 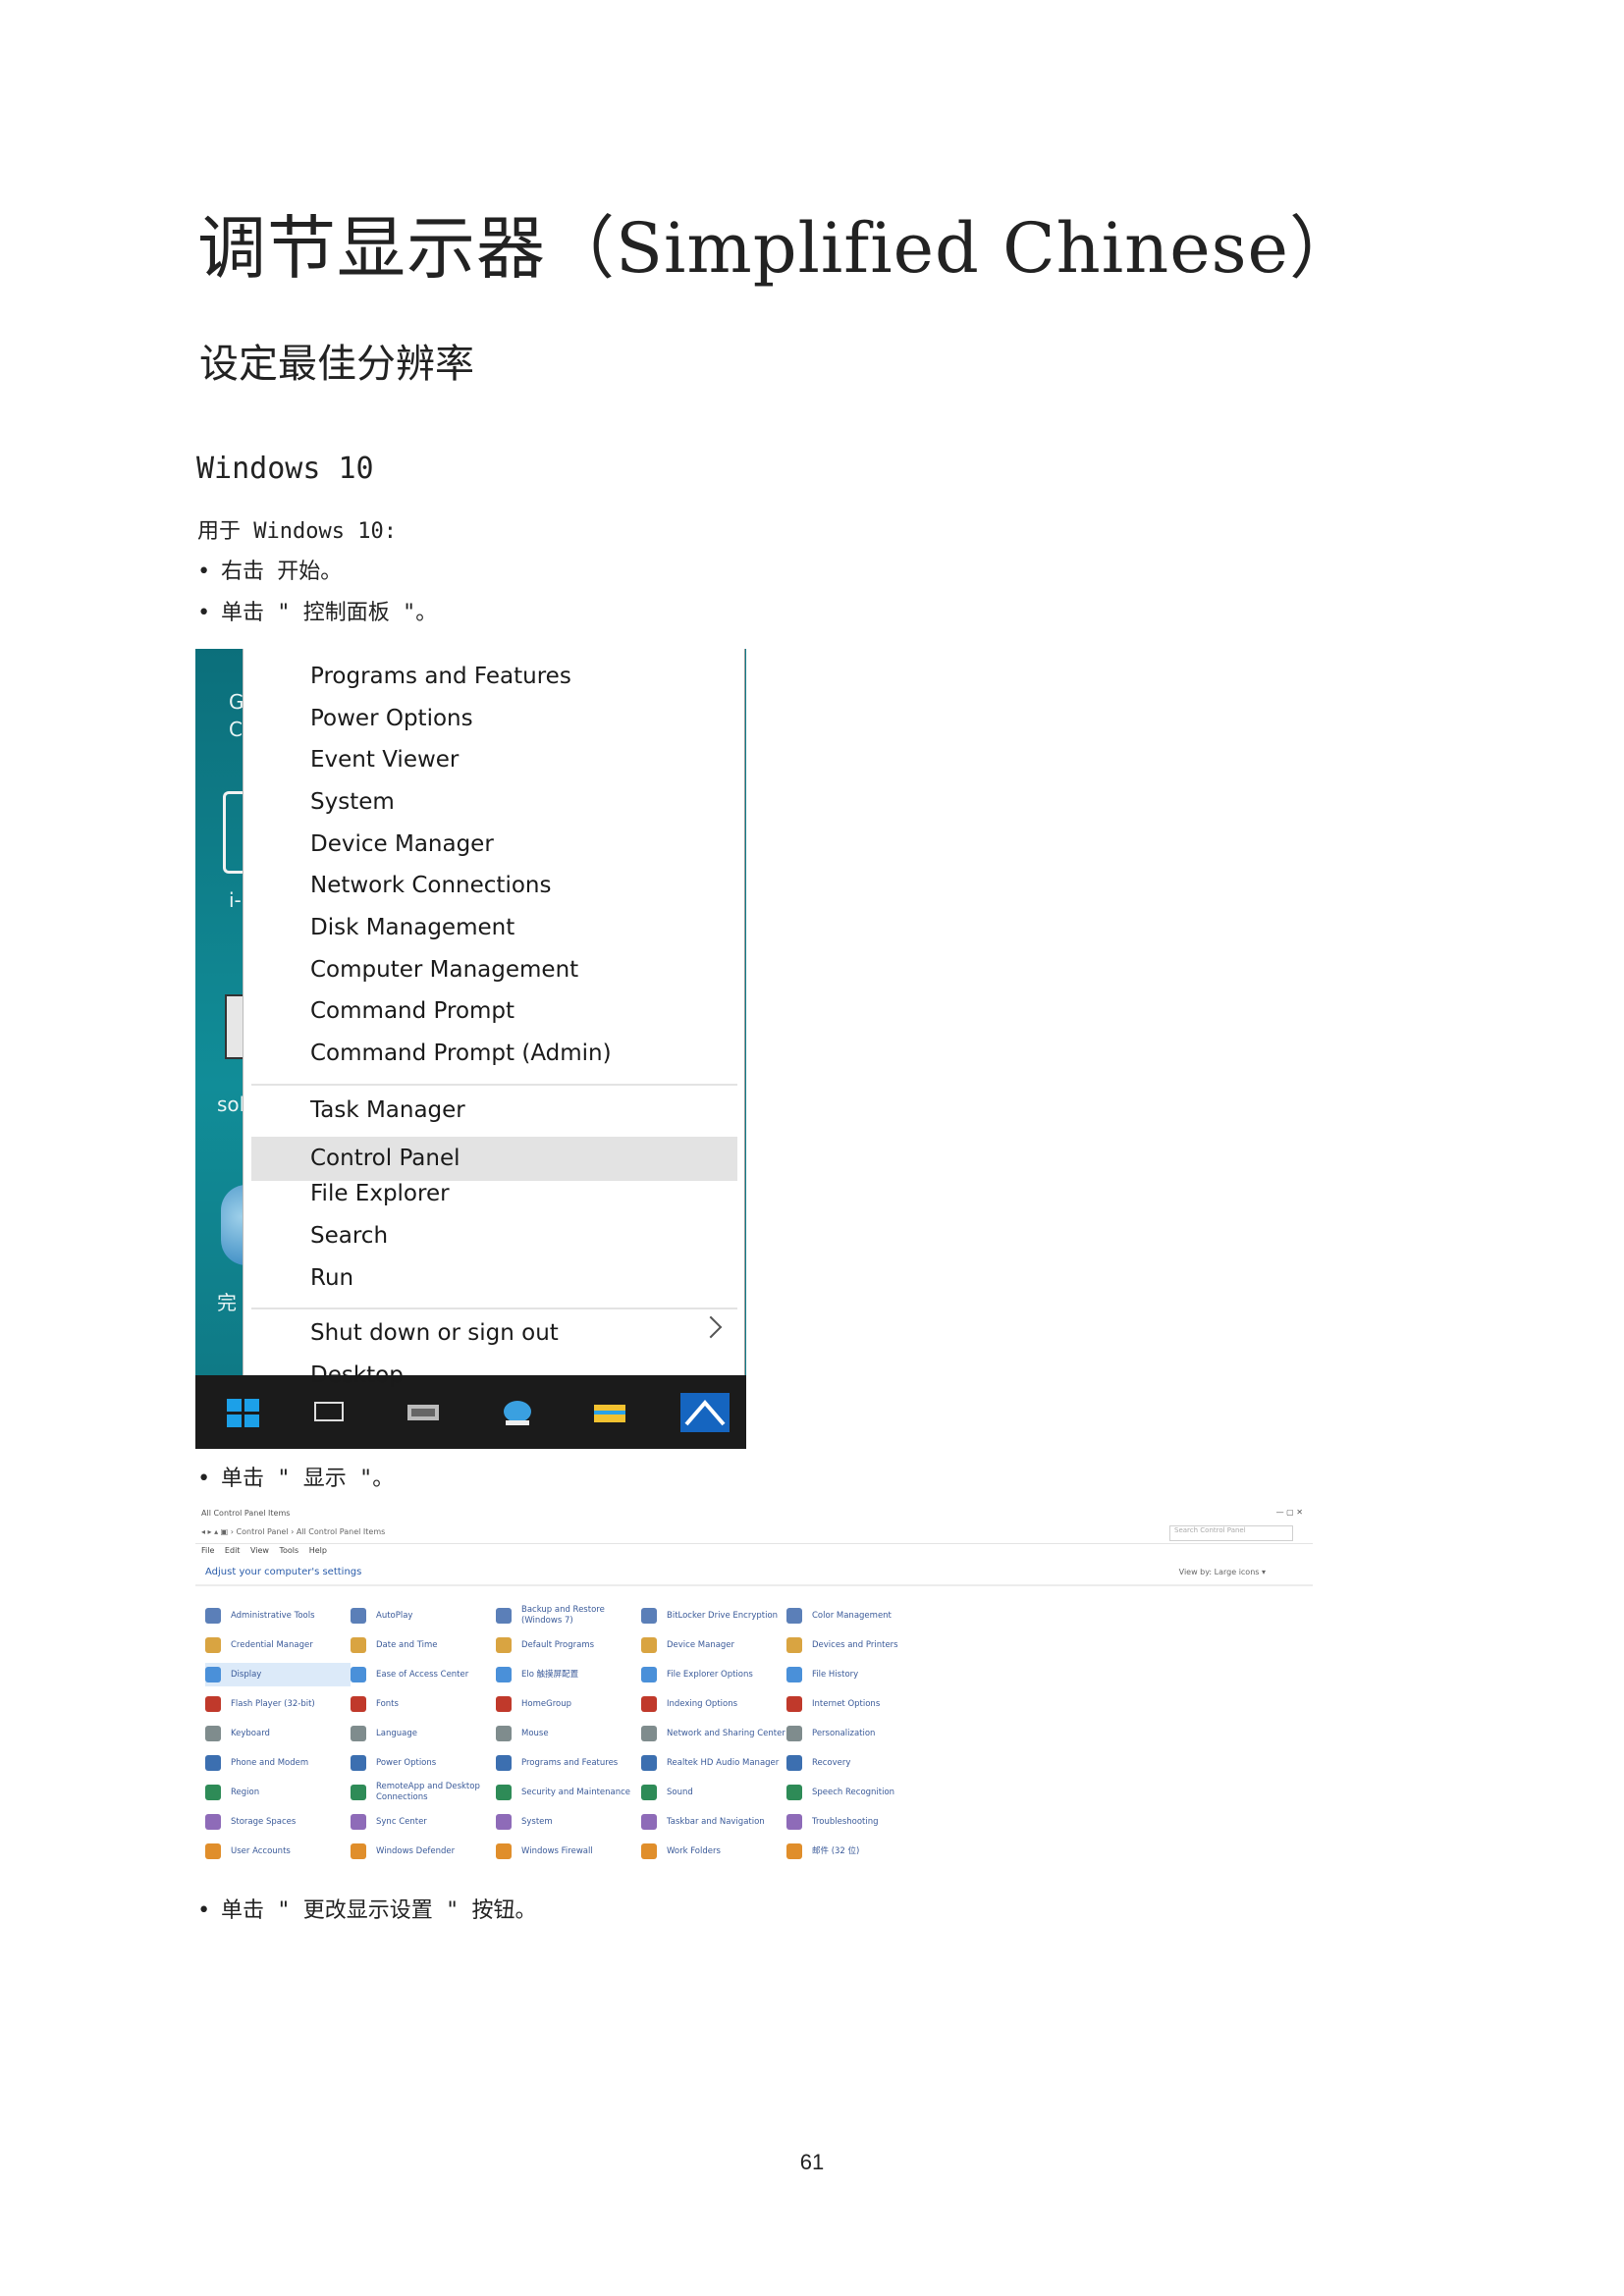 I want to click on control-panel-item: Flash Player (32-bit), so click(x=278, y=1704).